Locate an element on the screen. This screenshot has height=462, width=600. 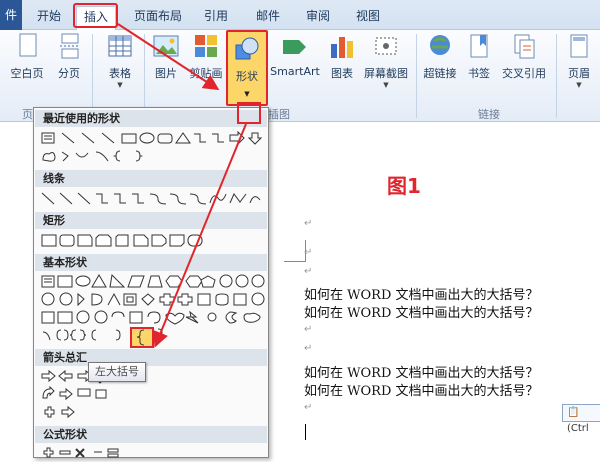
hyperlink-button: 超链接 is located at coordinates (440, 56).